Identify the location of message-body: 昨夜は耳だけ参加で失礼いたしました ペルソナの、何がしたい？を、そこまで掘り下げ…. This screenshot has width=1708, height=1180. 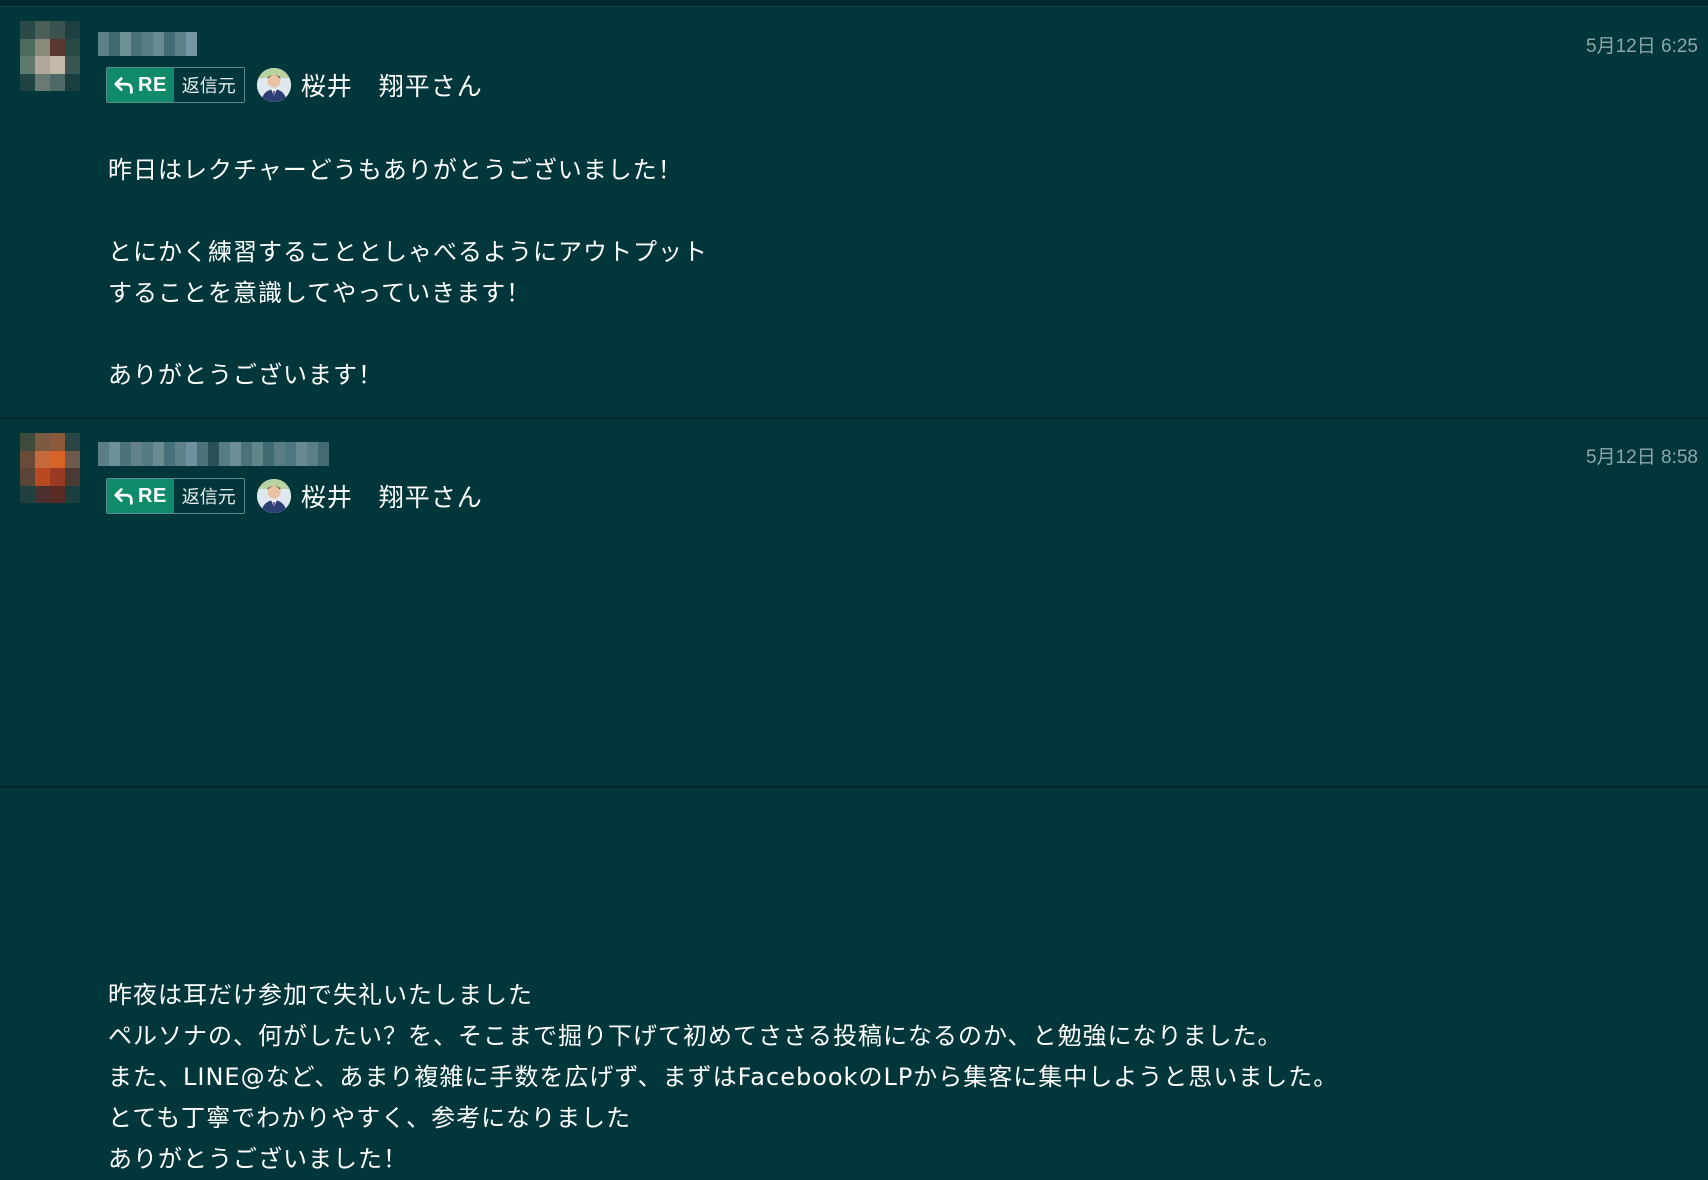
(723, 1077).